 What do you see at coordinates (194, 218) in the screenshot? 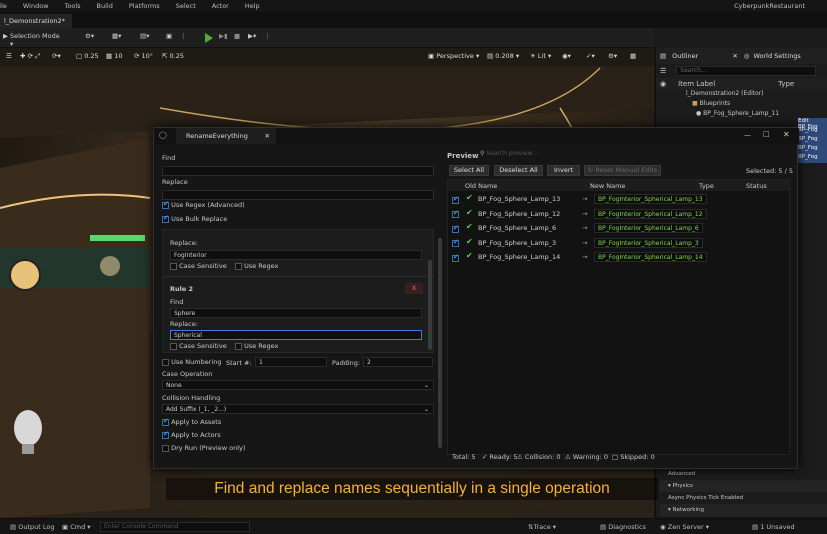
I see `use-bulk-row: Use Bulk Replace` at bounding box center [194, 218].